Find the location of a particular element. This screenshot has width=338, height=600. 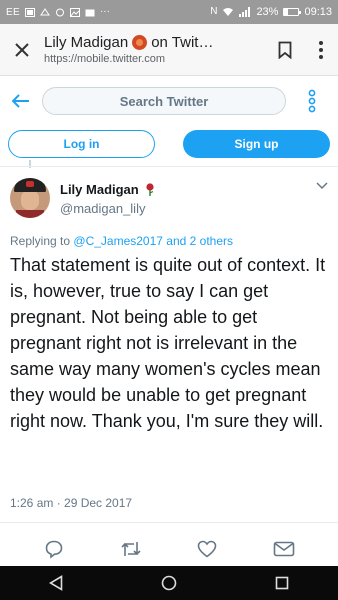

replying-to-link: @C_James2017 and 2 others is located at coordinates (153, 241).